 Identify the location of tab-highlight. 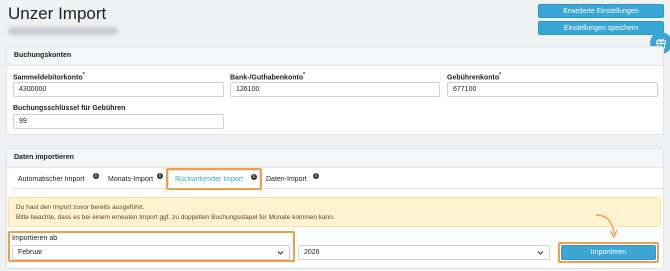
(214, 179).